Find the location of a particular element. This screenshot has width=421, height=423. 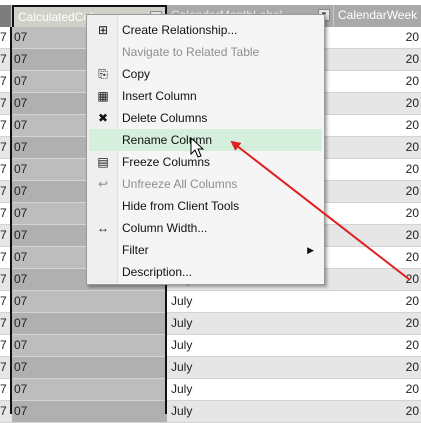

menu-item-label: Unfreeze All Columns is located at coordinates (180, 184).